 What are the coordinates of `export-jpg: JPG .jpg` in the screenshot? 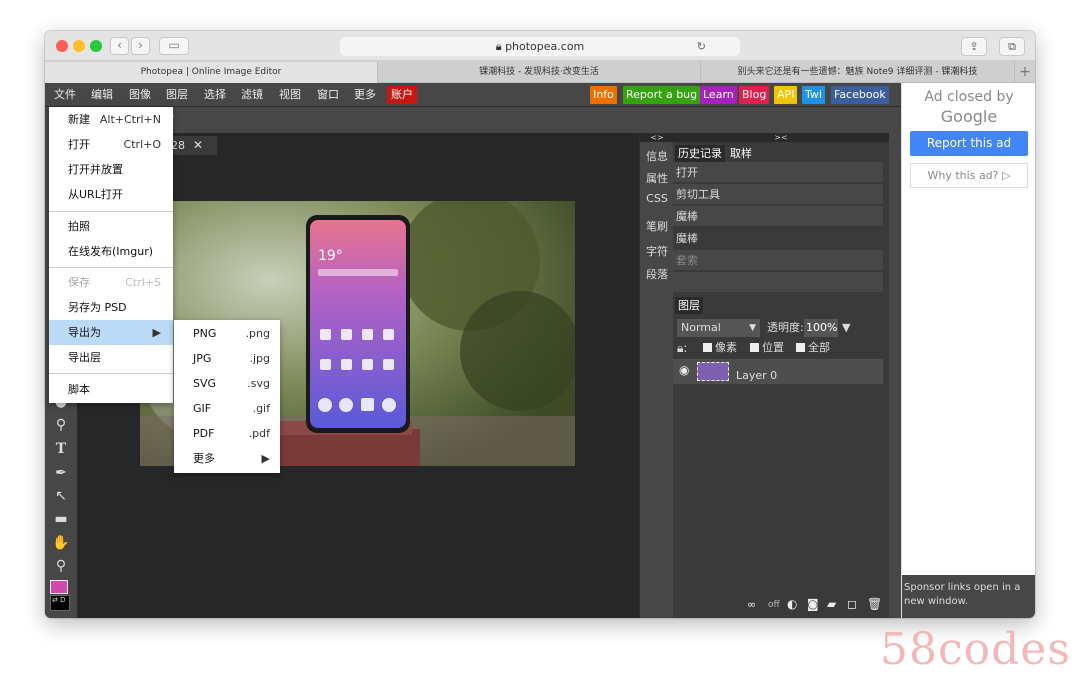 It's located at (227, 358).